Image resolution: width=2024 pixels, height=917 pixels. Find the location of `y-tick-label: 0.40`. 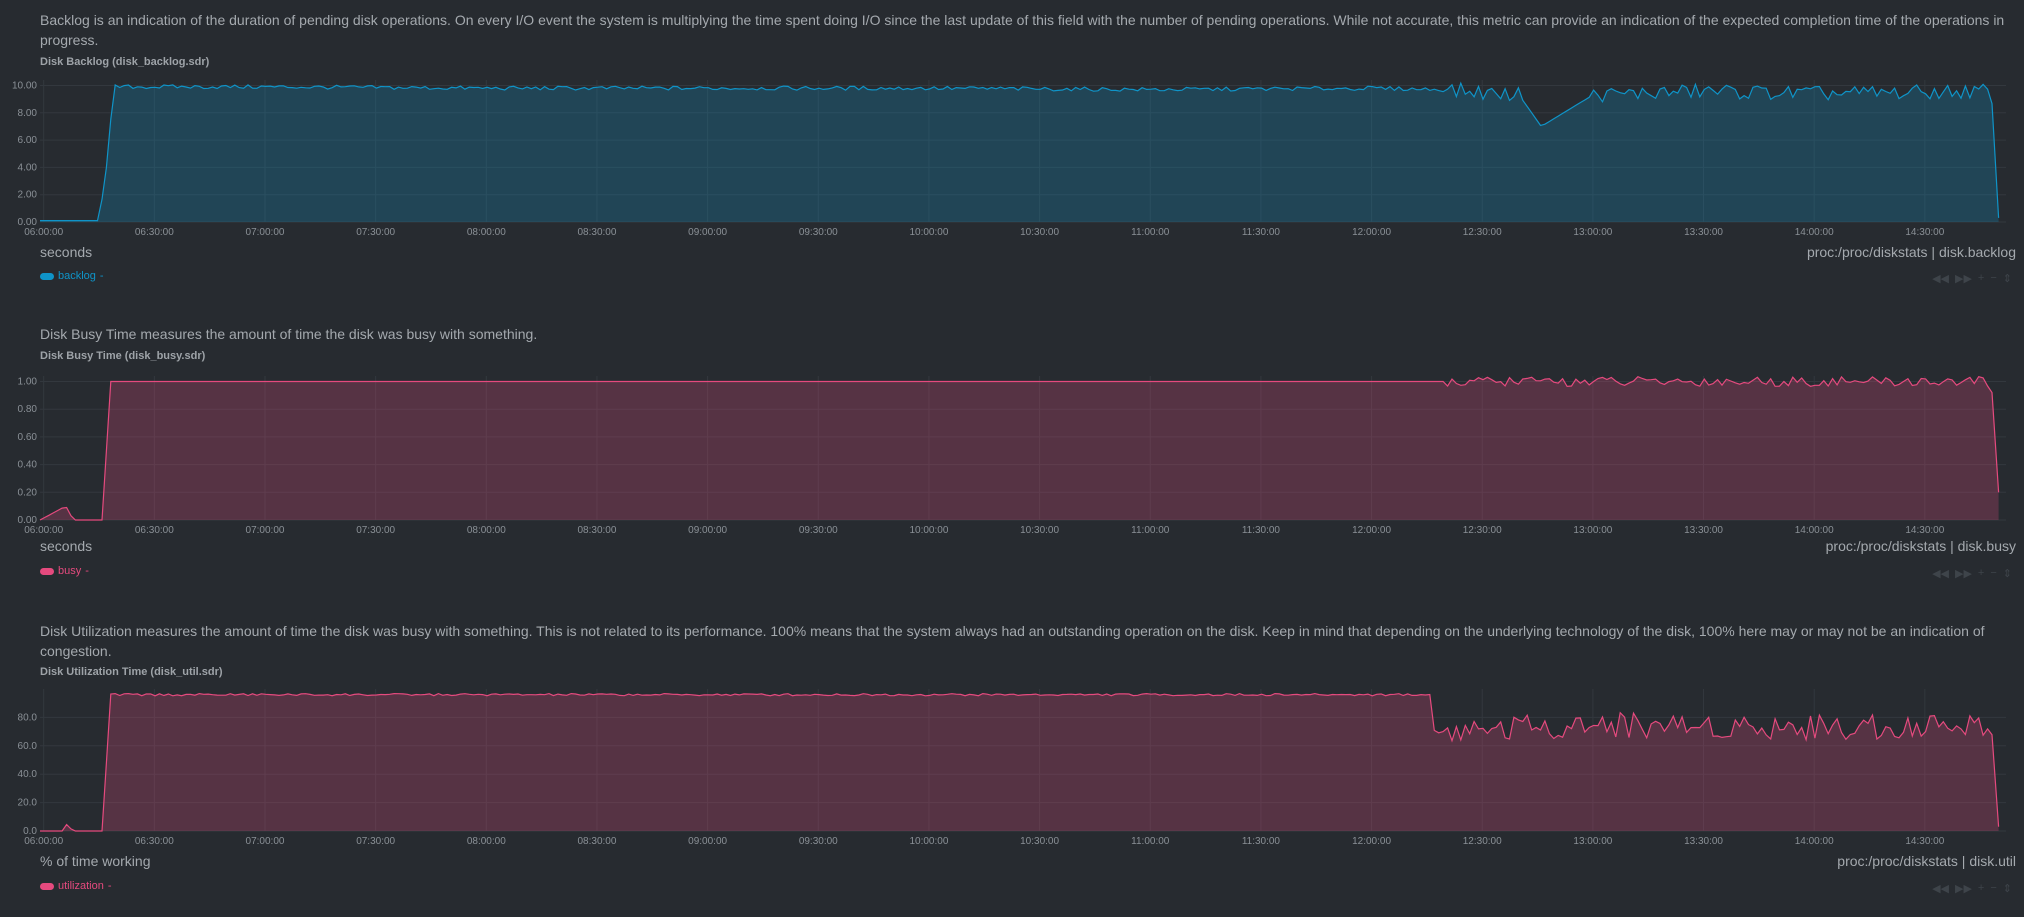

y-tick-label: 0.40 is located at coordinates (28, 465).